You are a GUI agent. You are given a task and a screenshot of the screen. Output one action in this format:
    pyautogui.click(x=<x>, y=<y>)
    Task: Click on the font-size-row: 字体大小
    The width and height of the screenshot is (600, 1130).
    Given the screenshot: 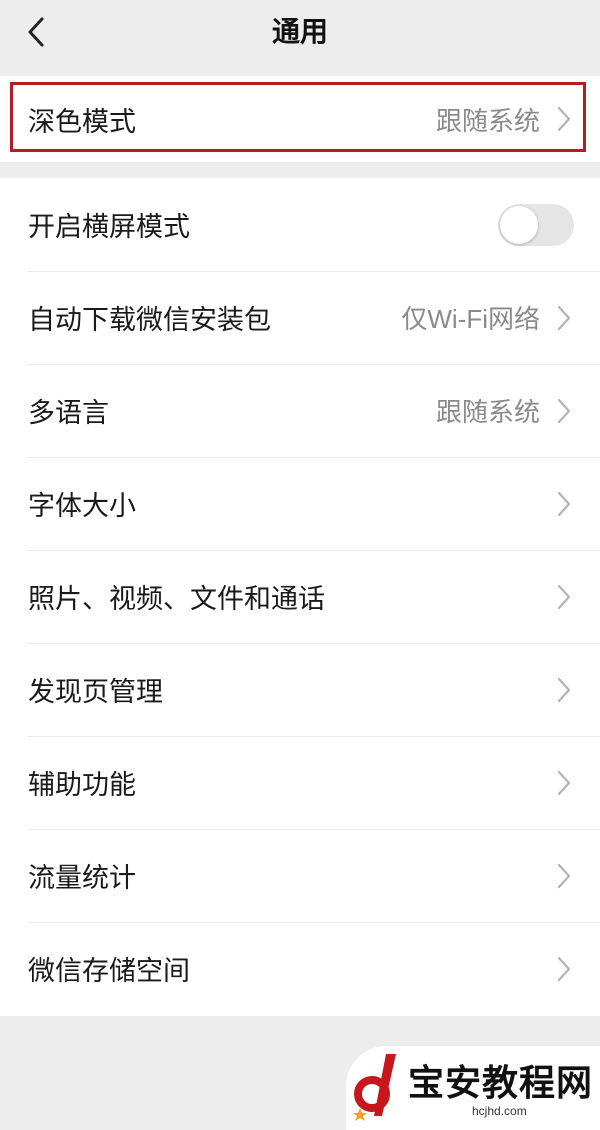 What is the action you would take?
    pyautogui.click(x=300, y=503)
    